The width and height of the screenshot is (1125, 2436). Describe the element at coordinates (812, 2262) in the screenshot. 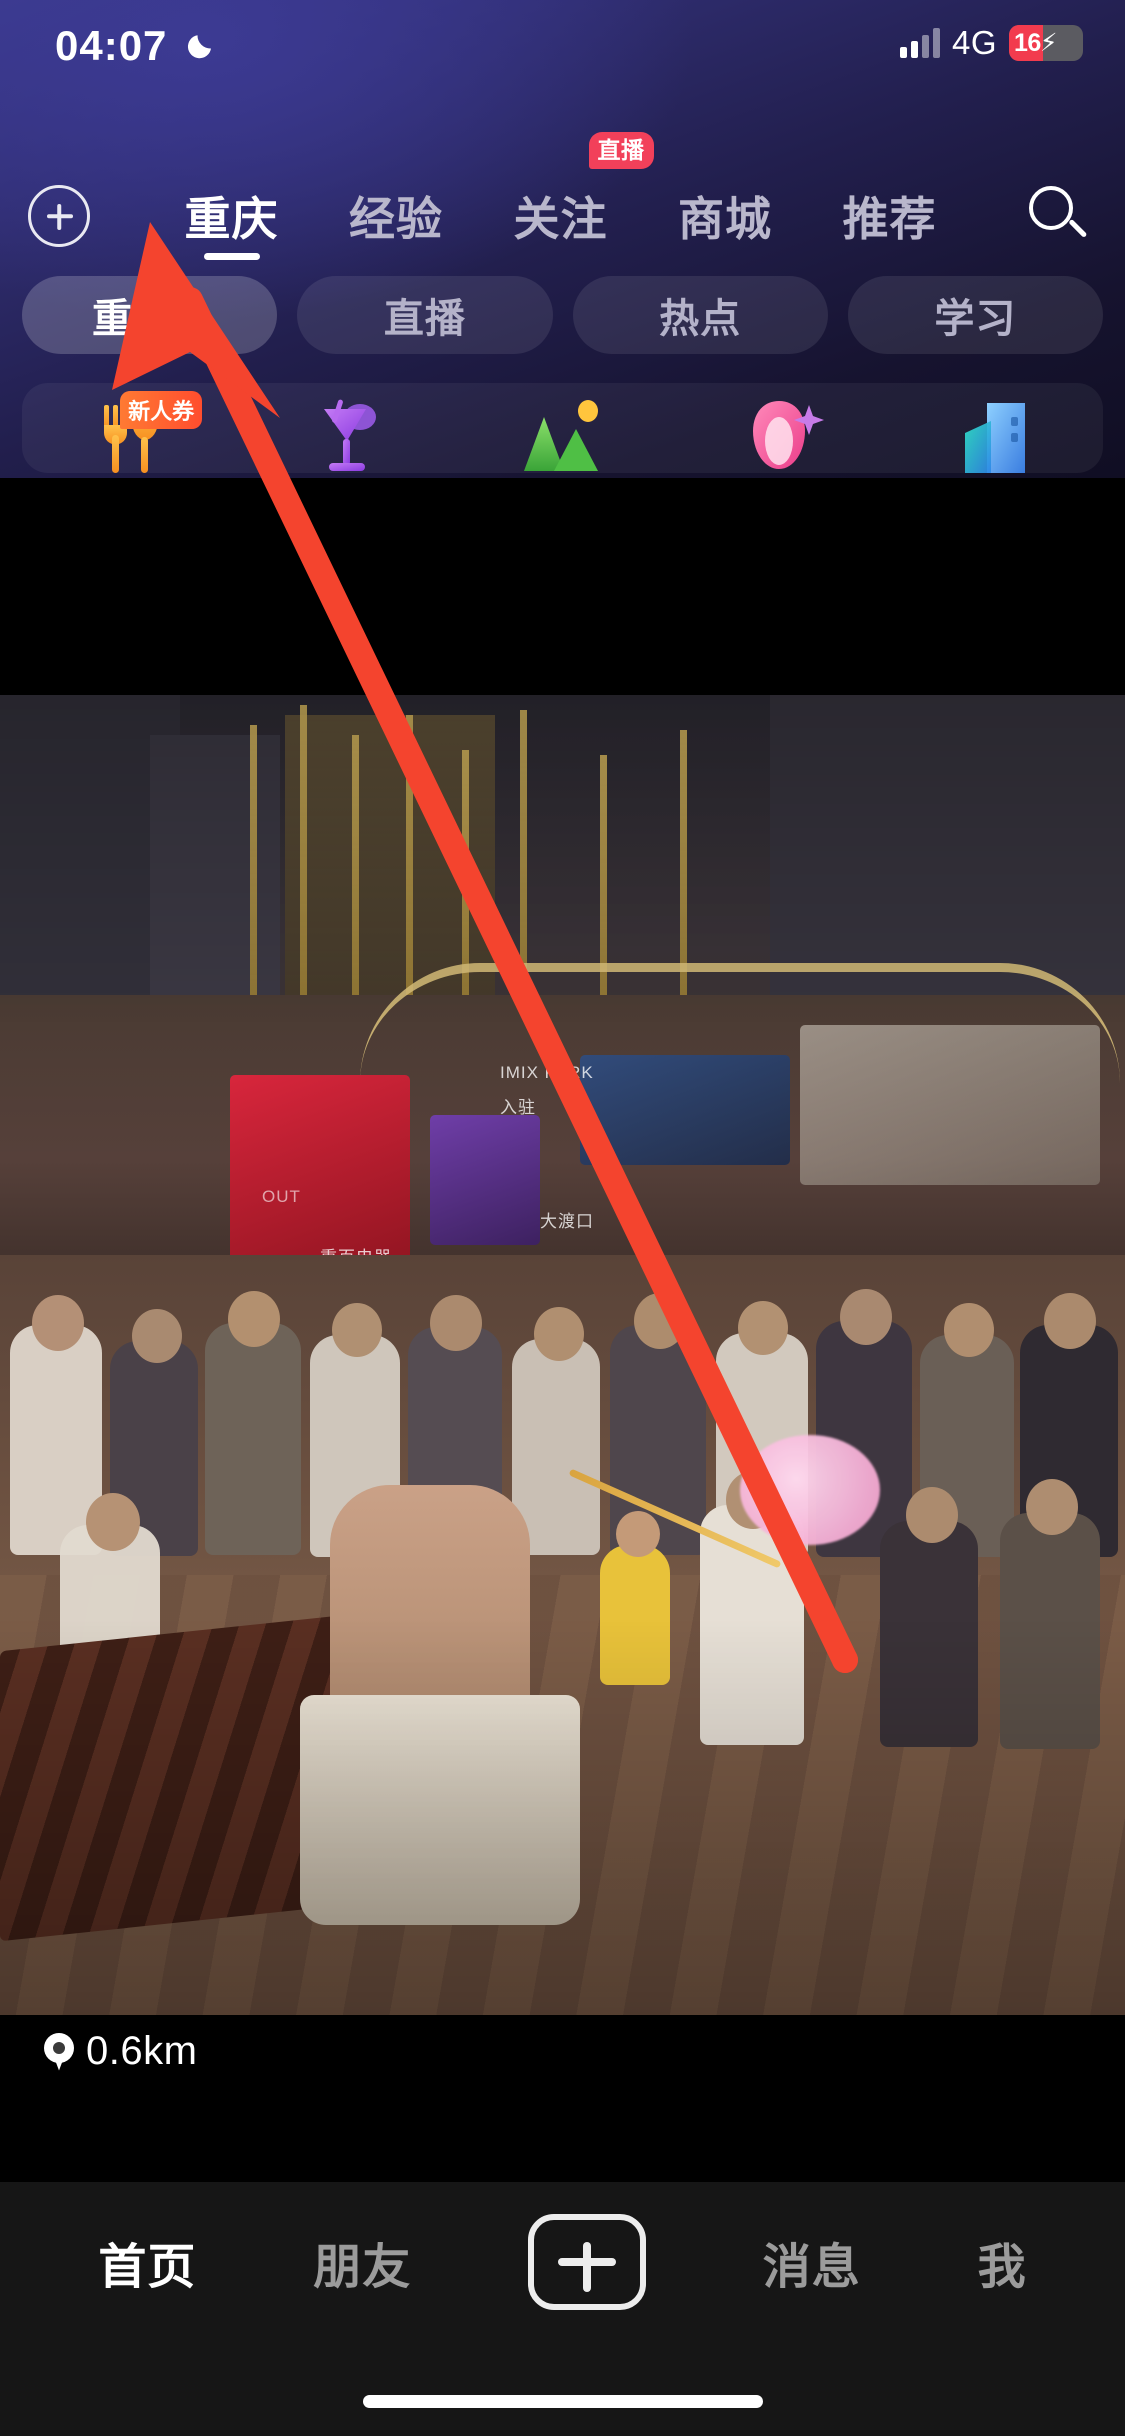

I see `bottom-nav-messages: 消息` at that location.